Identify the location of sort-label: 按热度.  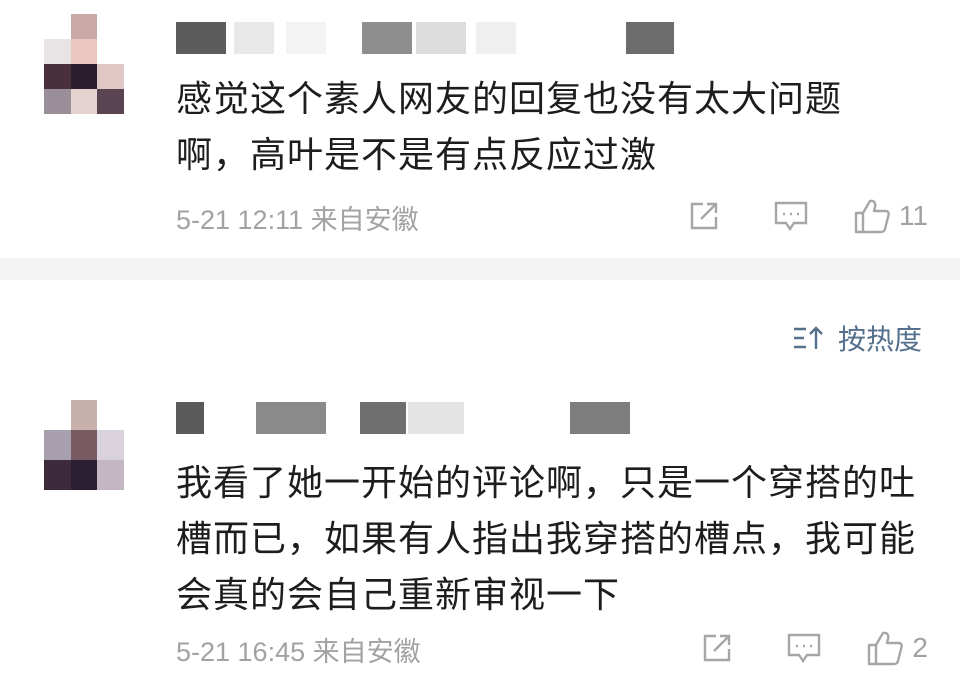
(879, 339).